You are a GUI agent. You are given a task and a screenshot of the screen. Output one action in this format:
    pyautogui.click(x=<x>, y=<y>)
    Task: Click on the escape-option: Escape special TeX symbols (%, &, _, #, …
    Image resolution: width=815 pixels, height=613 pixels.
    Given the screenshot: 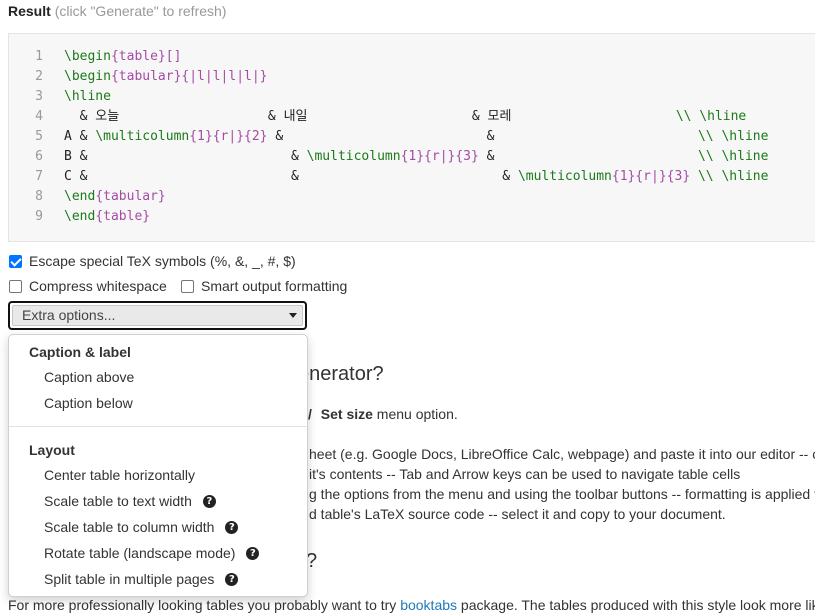 What is the action you would take?
    pyautogui.click(x=152, y=261)
    